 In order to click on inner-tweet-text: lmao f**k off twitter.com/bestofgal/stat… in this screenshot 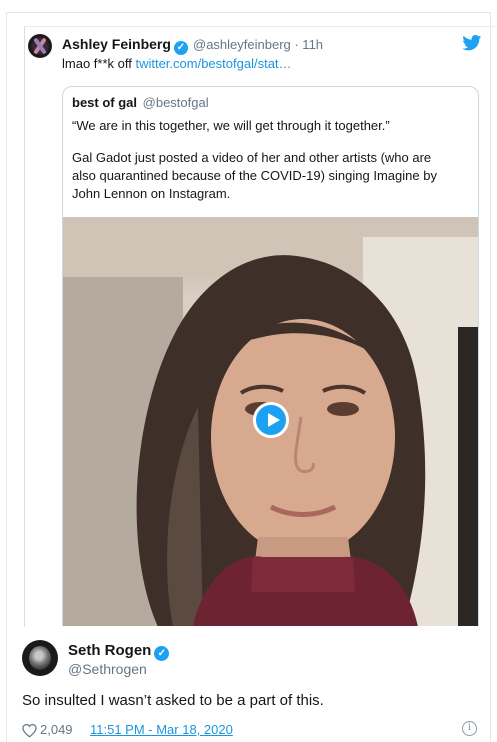, I will do `click(177, 63)`.